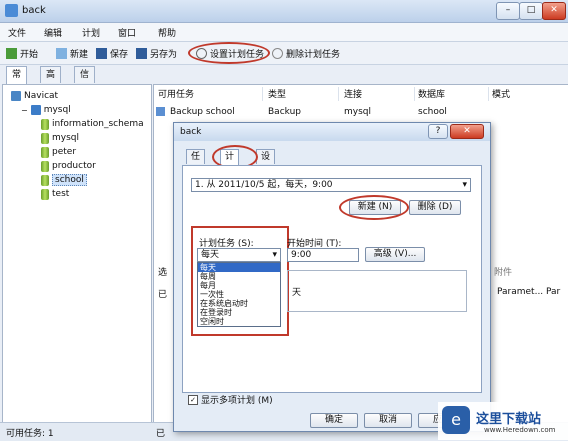 The height and width of the screenshot is (441, 568). I want to click on save-button: 保存, so click(112, 53).